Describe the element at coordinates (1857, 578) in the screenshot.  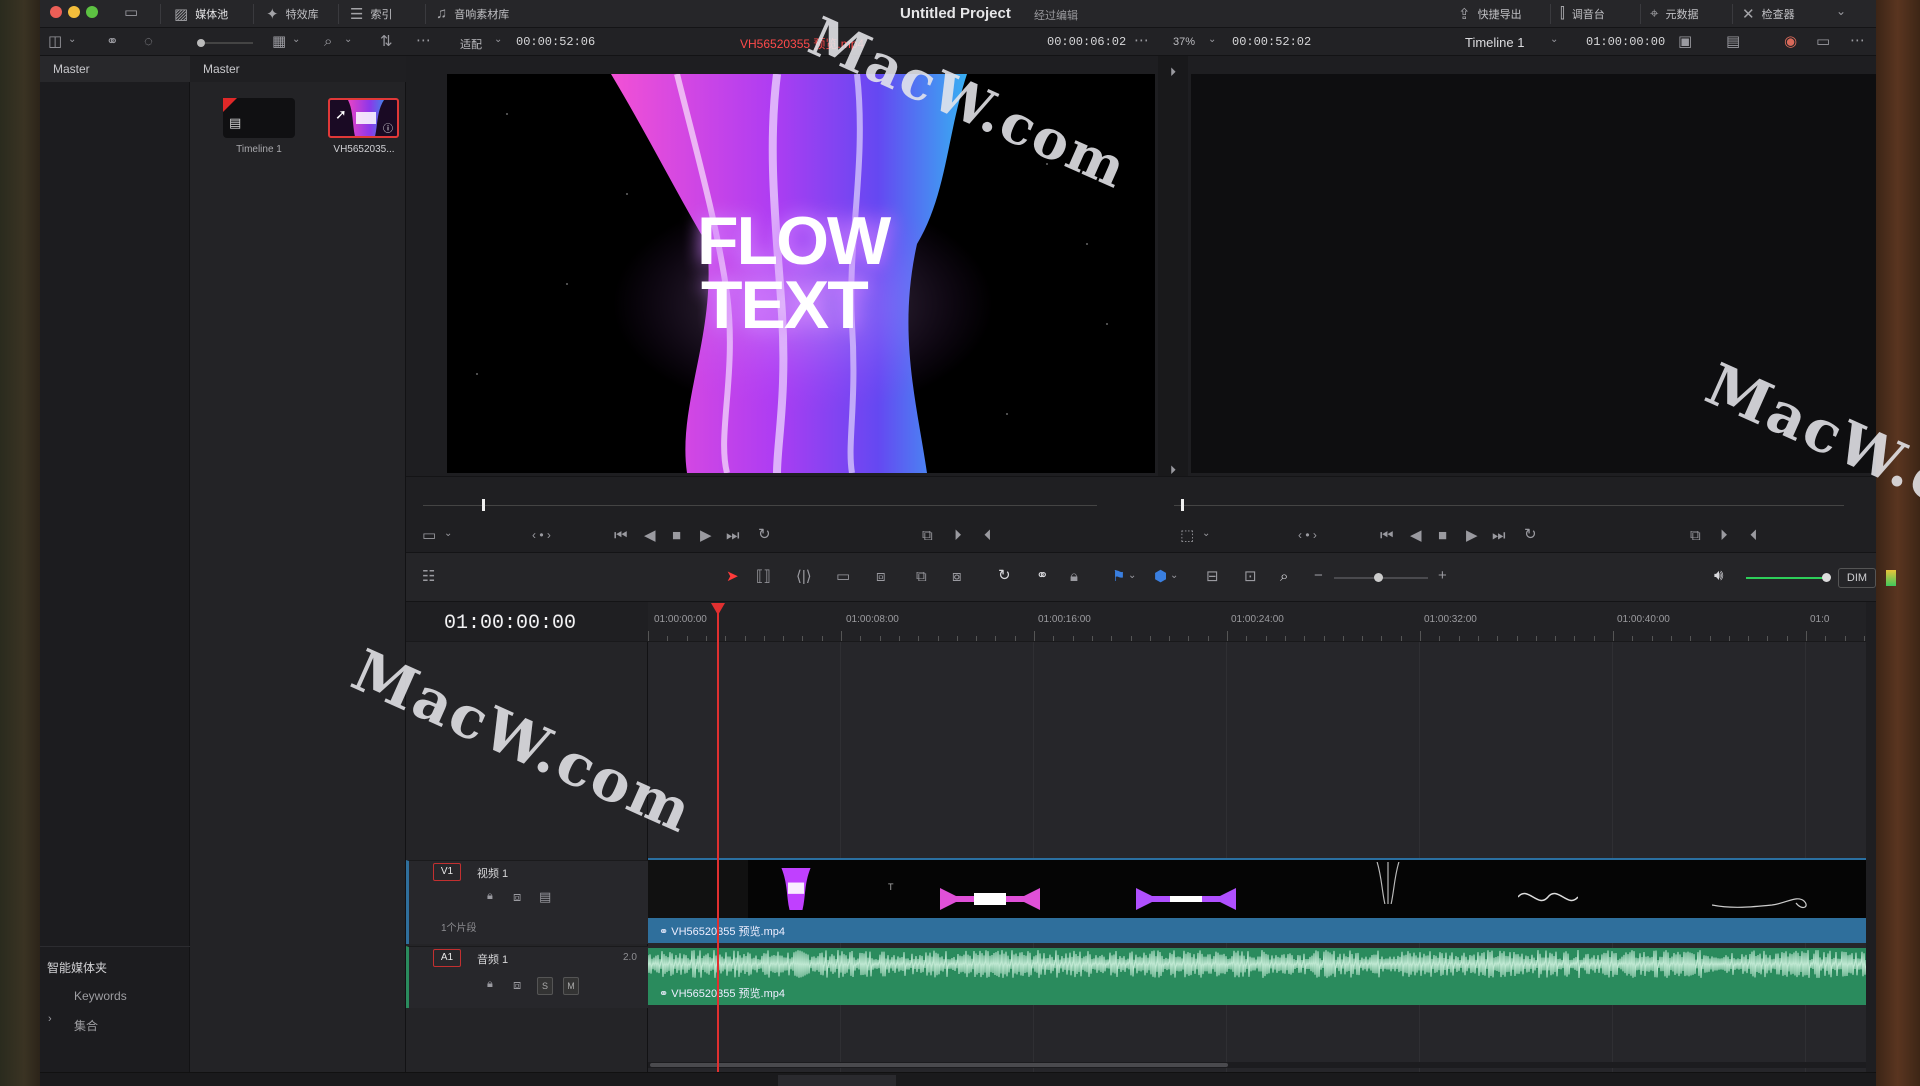
I see `dim-button: DIM` at that location.